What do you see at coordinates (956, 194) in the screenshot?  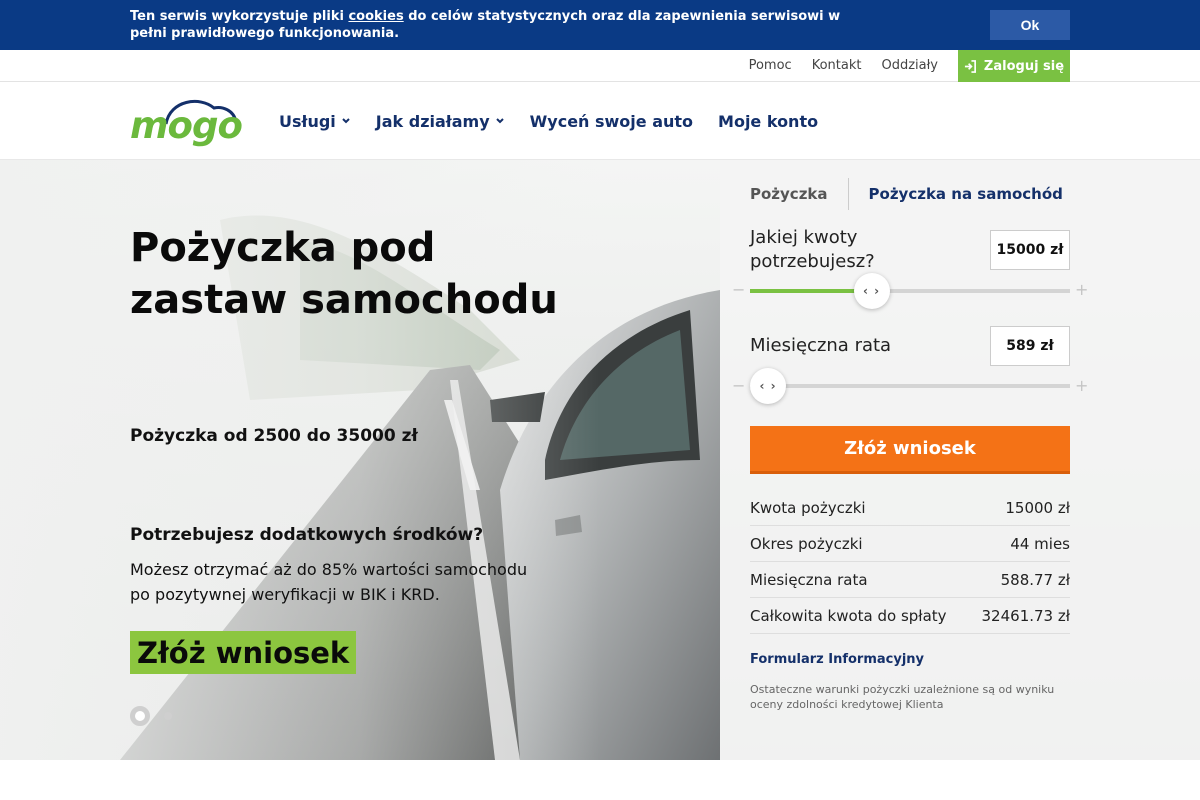 I see `tab-car-loan: Pożyczka na samochód` at bounding box center [956, 194].